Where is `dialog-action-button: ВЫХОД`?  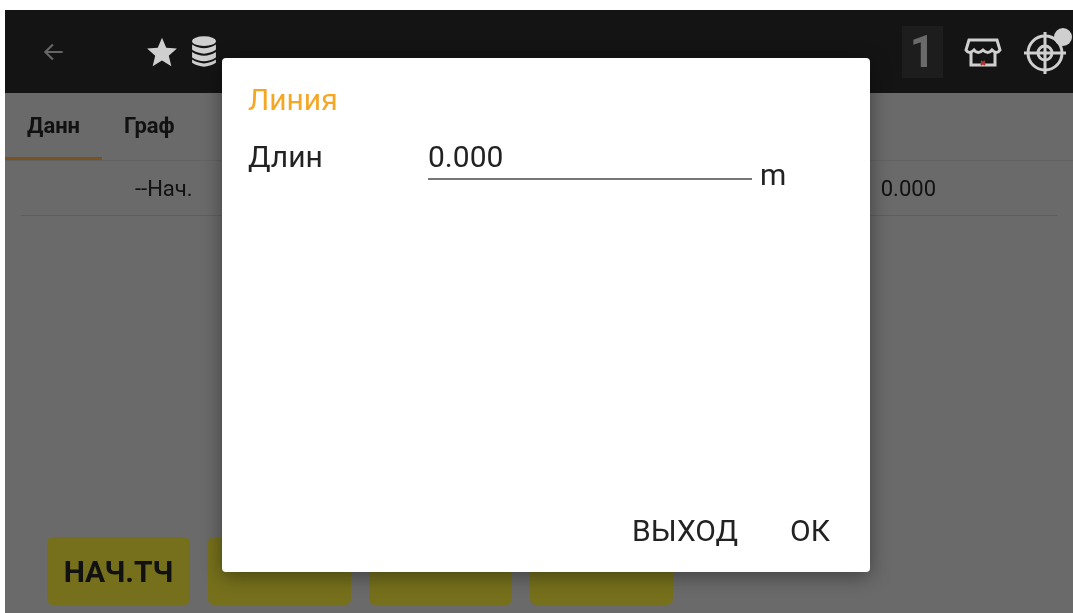
dialog-action-button: ВЫХОД is located at coordinates (685, 530).